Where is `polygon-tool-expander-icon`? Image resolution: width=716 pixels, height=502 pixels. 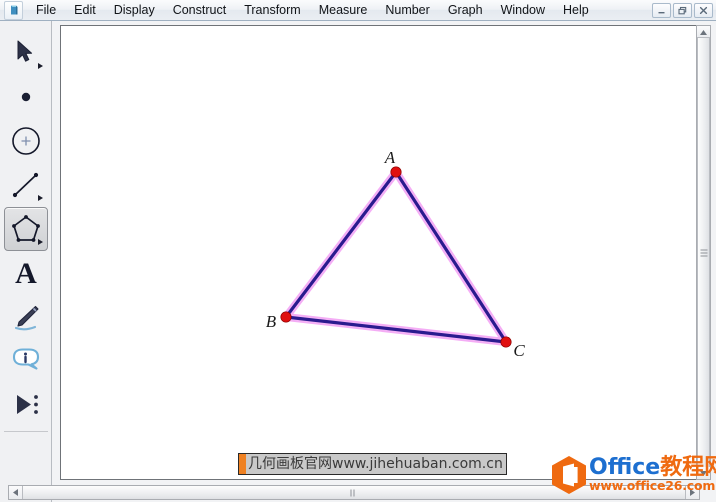
polygon-tool-expander-icon is located at coordinates (40, 242).